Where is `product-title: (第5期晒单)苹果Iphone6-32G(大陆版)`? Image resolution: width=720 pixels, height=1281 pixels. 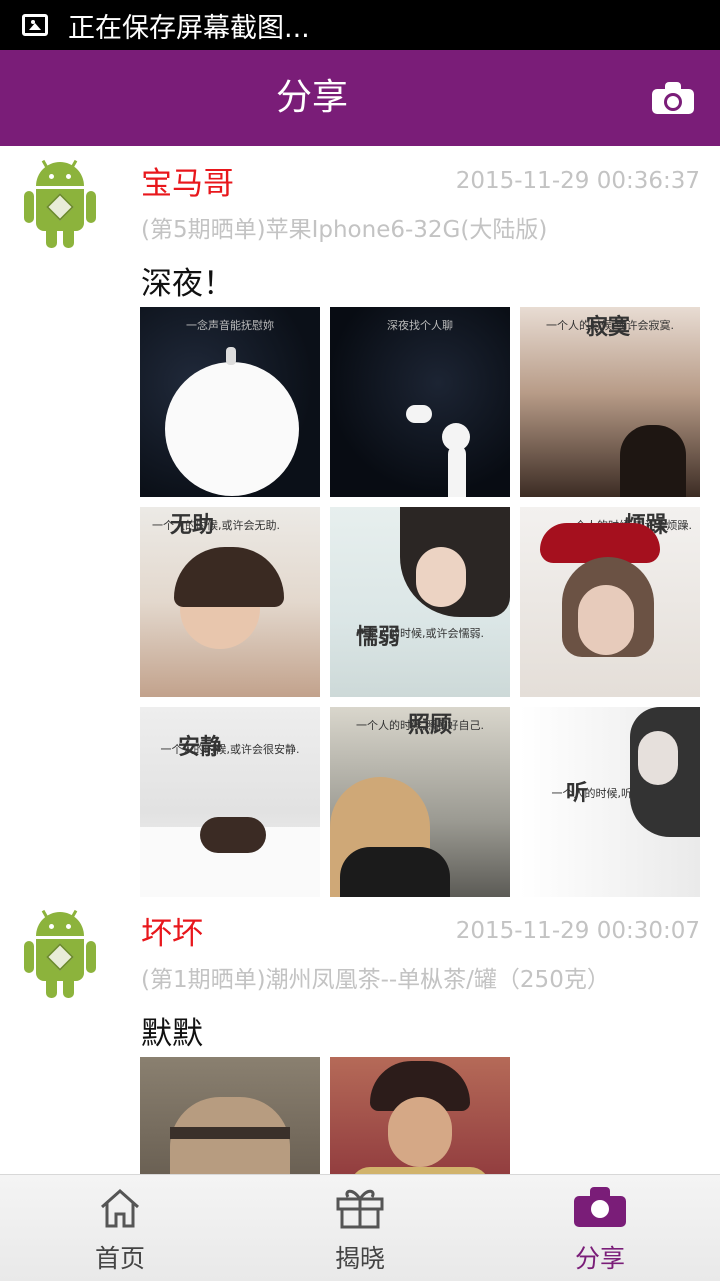
product-title: (第5期晒单)苹果Iphone6-32G(大陆版) is located at coordinates (344, 227).